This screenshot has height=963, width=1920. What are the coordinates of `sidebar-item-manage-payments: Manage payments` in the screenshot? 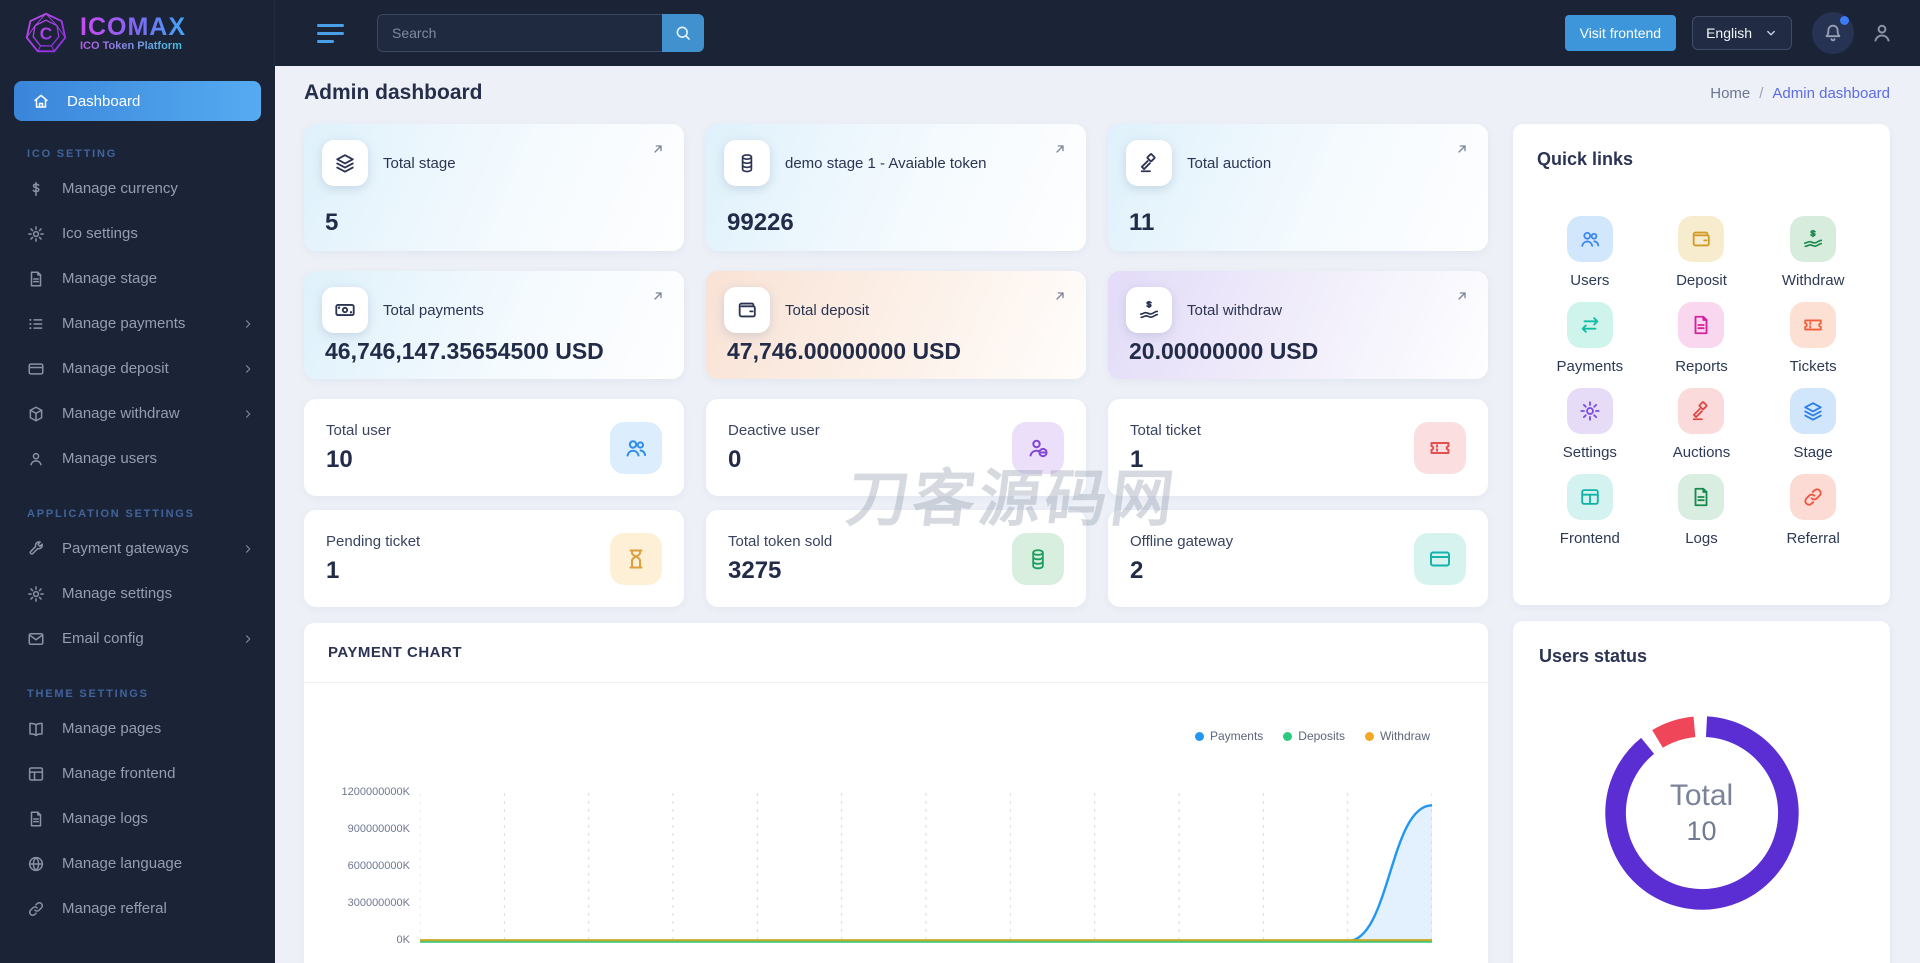 It's located at (137, 323).